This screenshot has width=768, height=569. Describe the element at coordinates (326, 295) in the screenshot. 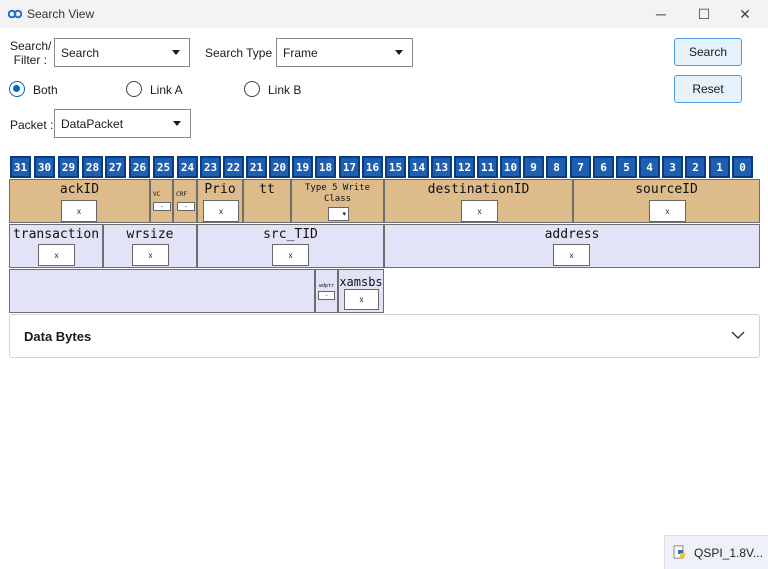

I see `field-wdptr-input: -` at that location.